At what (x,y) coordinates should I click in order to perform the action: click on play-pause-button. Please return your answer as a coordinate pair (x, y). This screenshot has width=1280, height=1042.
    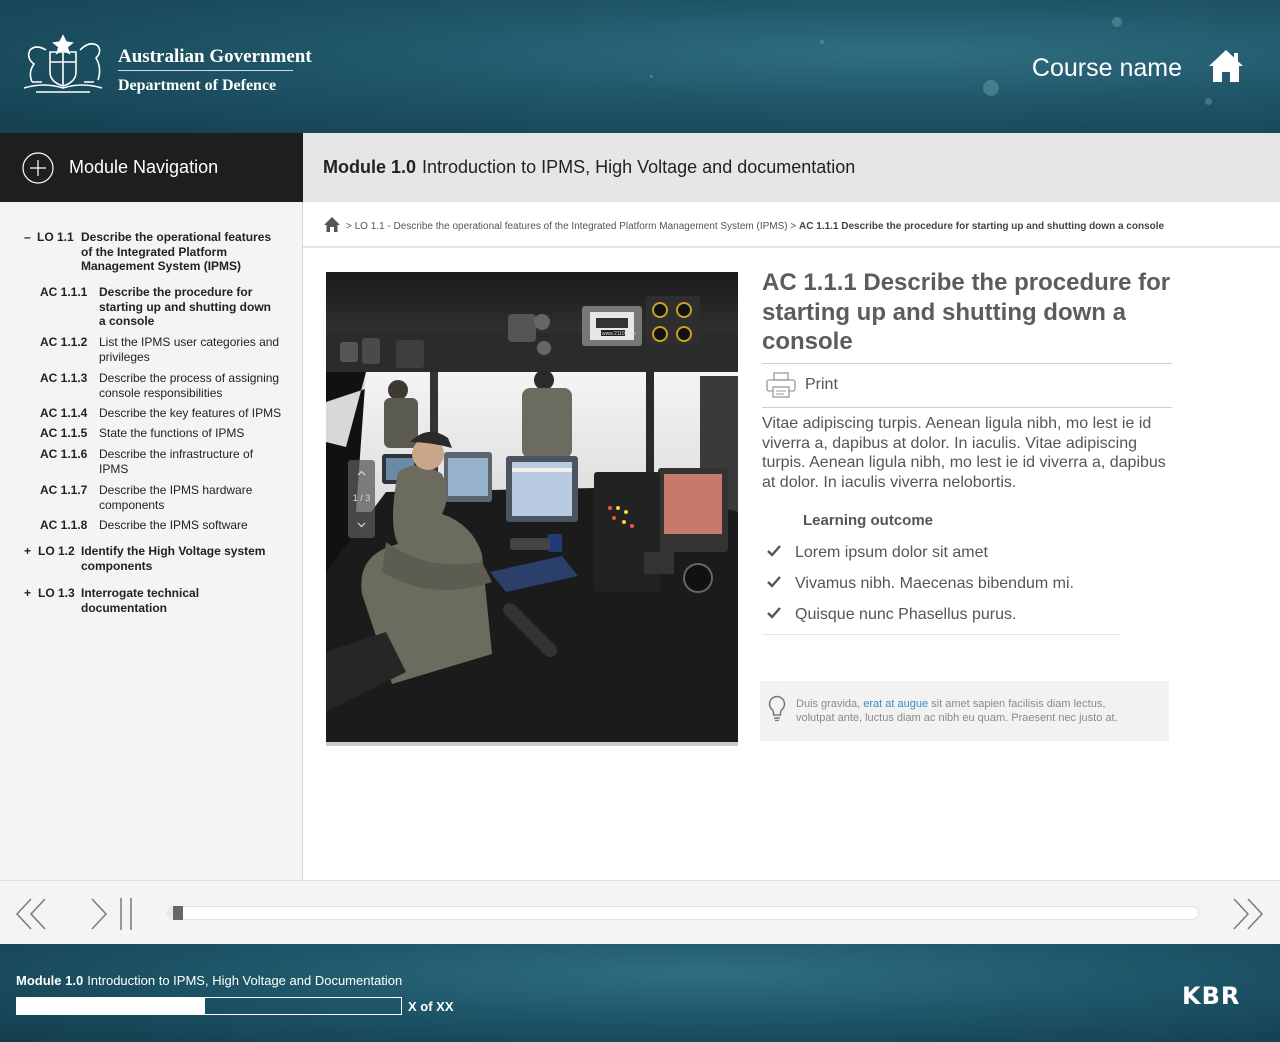
    Looking at the image, I should click on (112, 916).